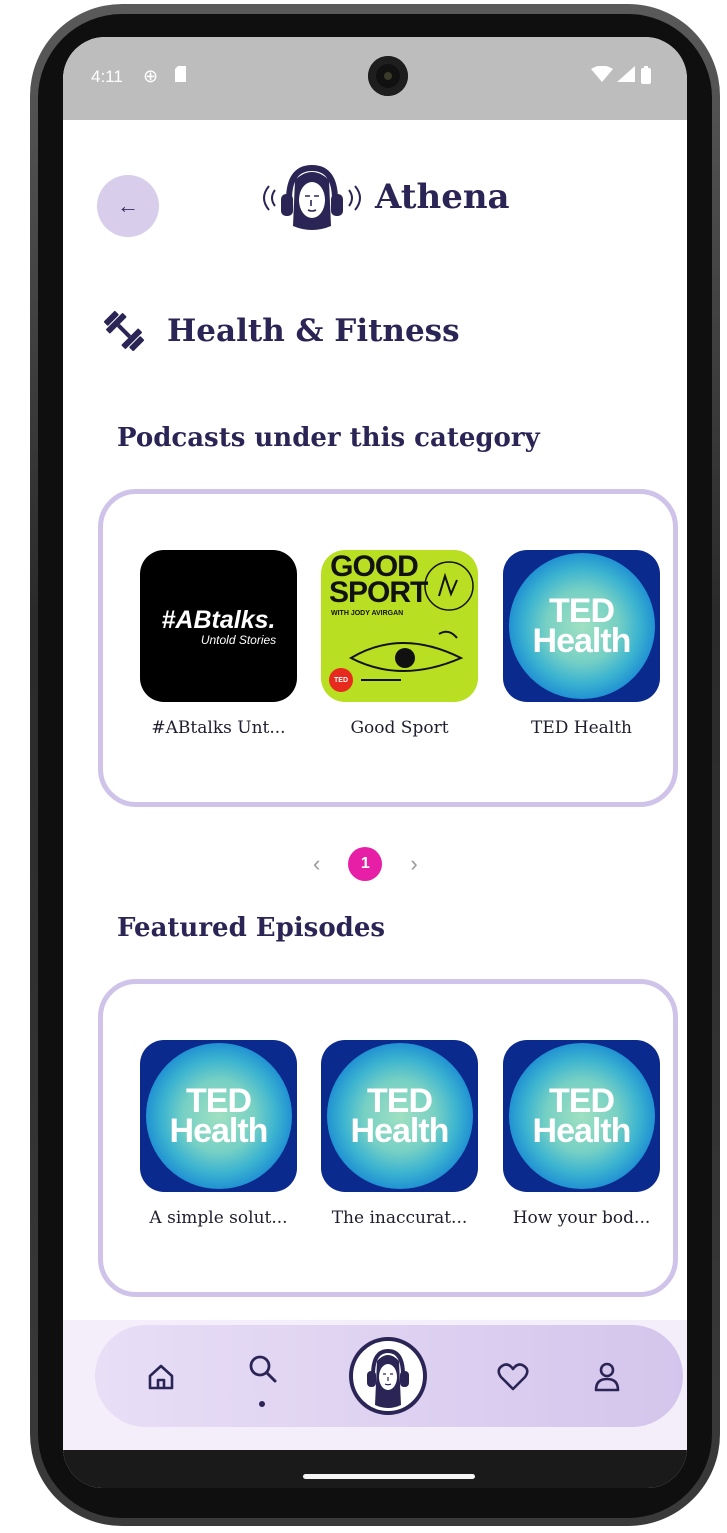 This screenshot has width=727, height=1533. What do you see at coordinates (399, 728) in the screenshot?
I see `podcast-title: Good Sport` at bounding box center [399, 728].